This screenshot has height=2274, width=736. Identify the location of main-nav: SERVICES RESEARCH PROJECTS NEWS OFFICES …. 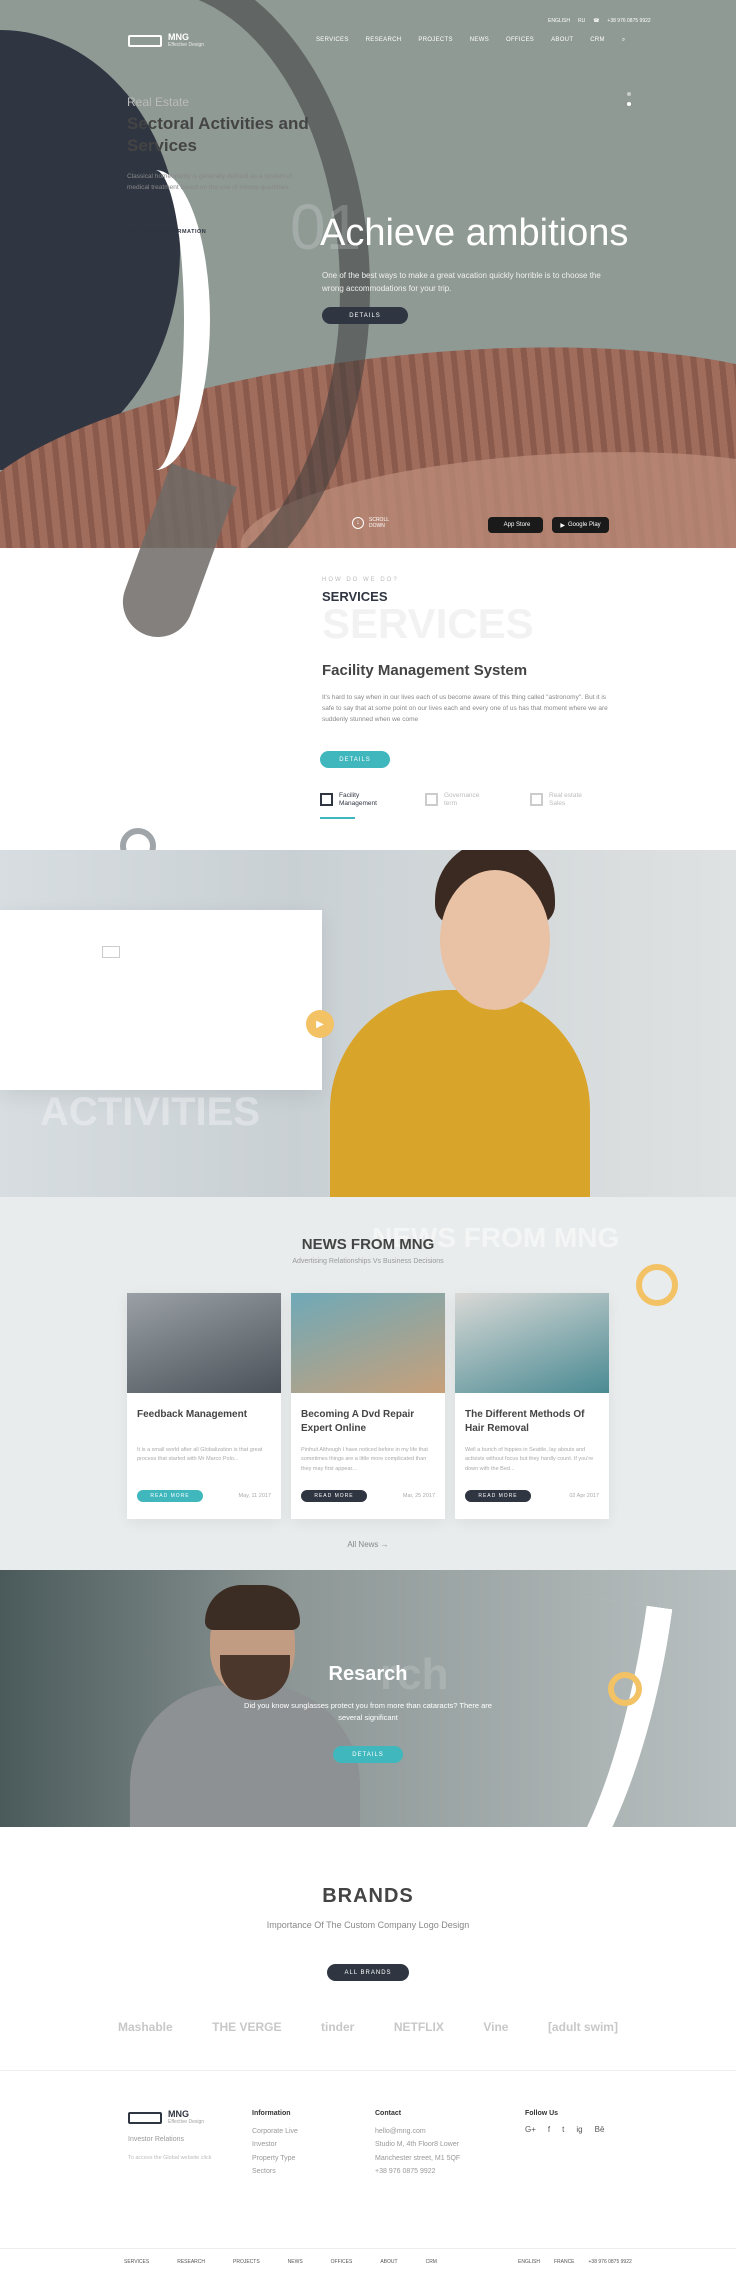
(471, 40).